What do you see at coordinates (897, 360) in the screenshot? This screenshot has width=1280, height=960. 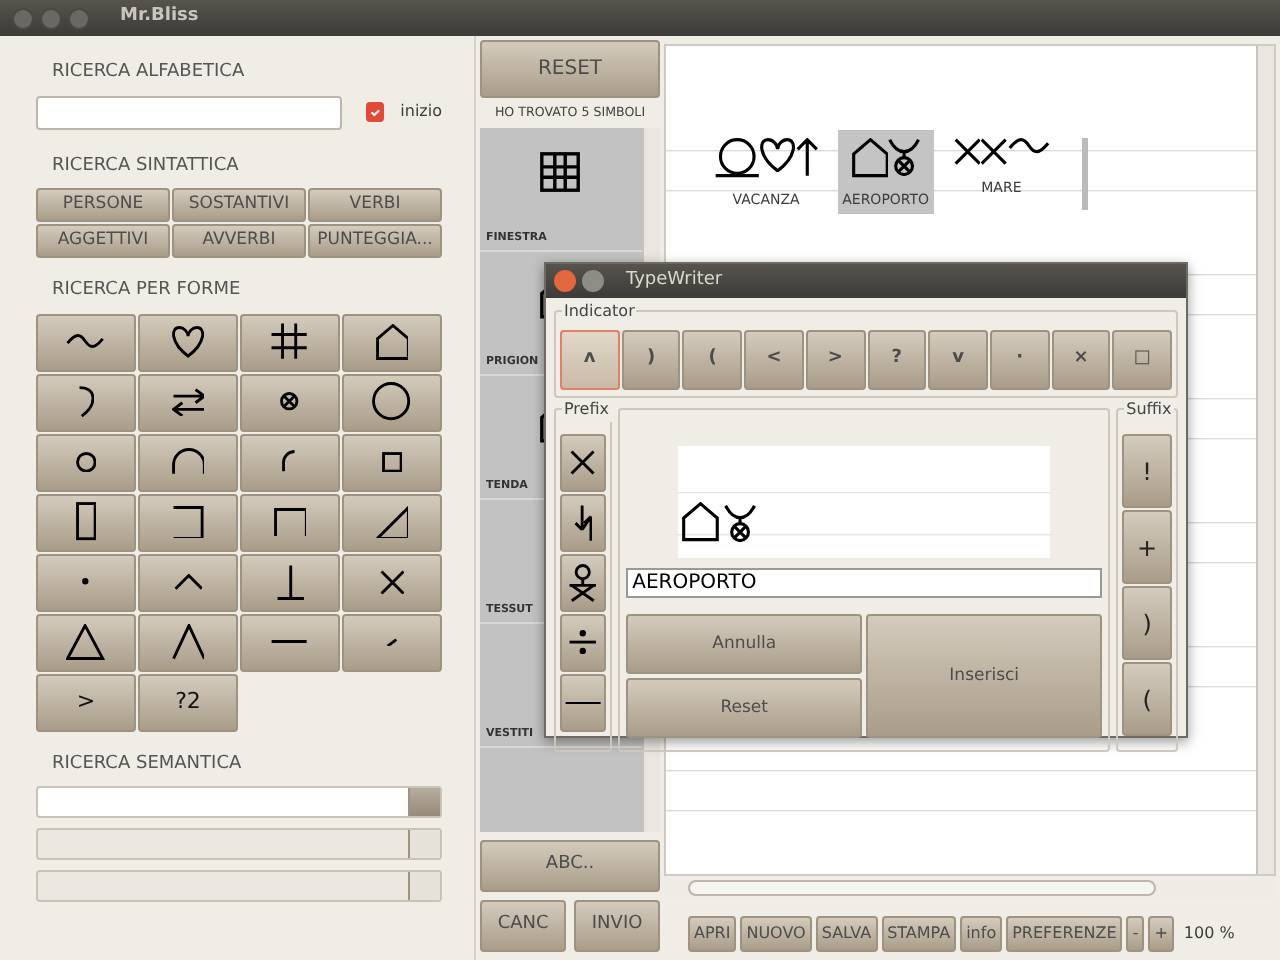 I see `indicator-button: ?` at bounding box center [897, 360].